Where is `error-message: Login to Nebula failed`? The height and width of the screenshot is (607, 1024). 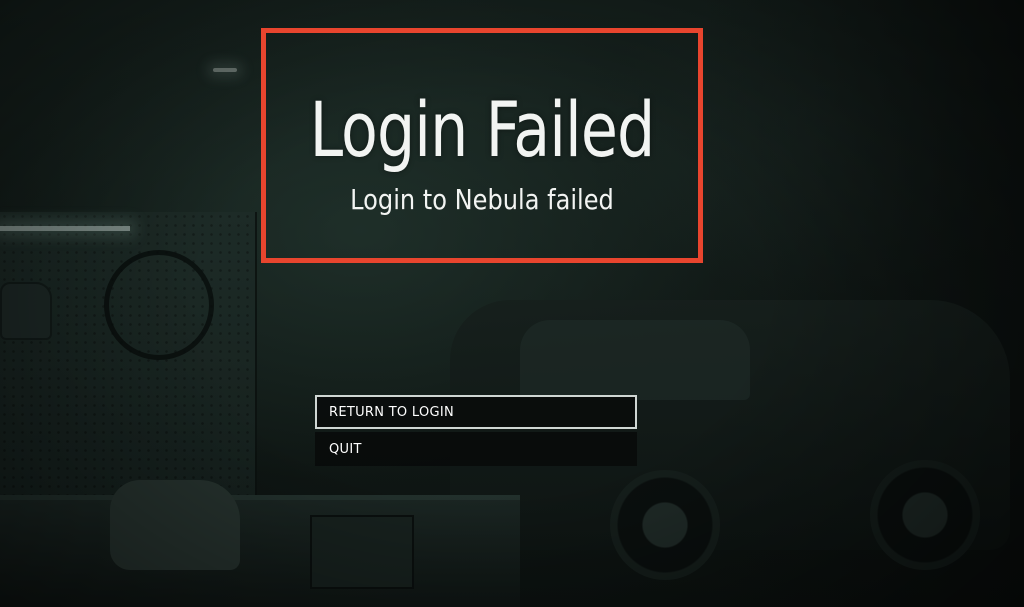
error-message: Login to Nebula failed is located at coordinates (482, 199).